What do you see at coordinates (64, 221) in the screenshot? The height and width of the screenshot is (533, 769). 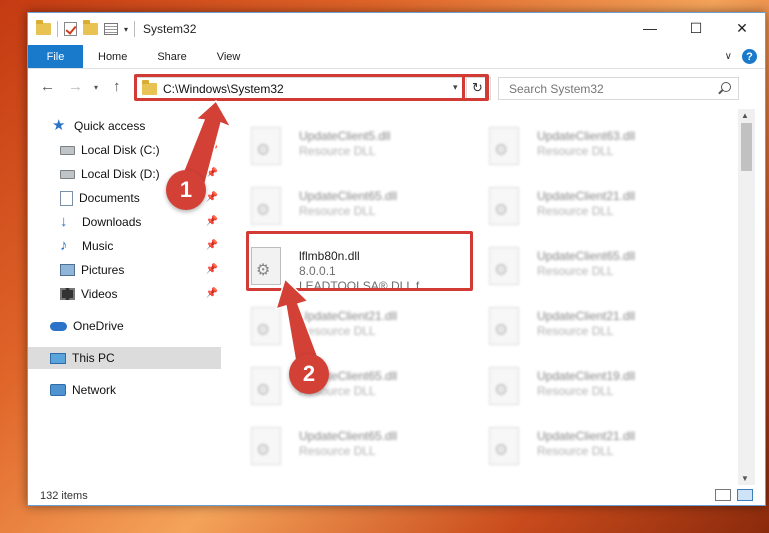 I see `downloads-icon: ↓` at bounding box center [64, 221].